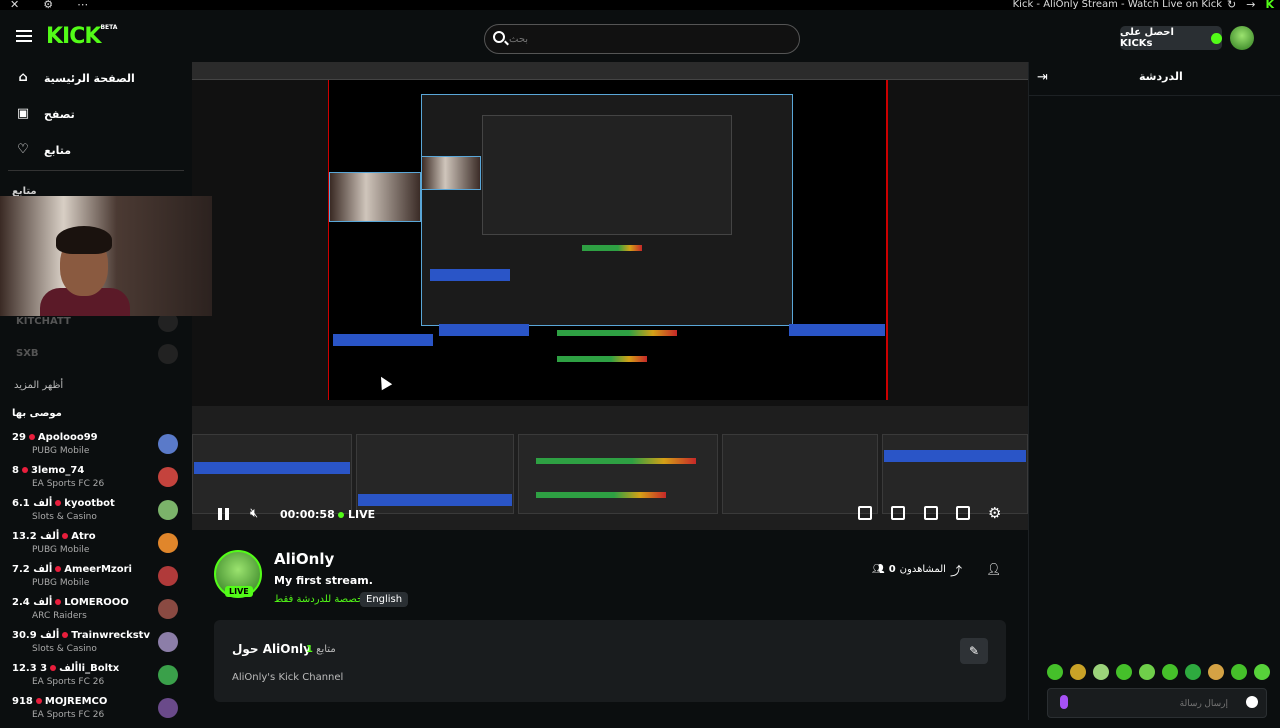 The height and width of the screenshot is (728, 1280). I want to click on microphone-icon, so click(1064, 702).